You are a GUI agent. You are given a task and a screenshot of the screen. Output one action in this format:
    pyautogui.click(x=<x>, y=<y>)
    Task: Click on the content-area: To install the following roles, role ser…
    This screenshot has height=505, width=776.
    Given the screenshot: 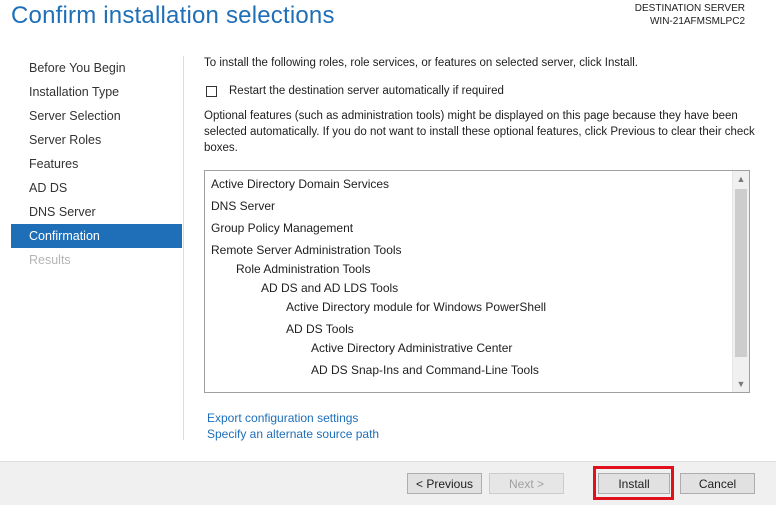 What is the action you would take?
    pyautogui.click(x=484, y=105)
    